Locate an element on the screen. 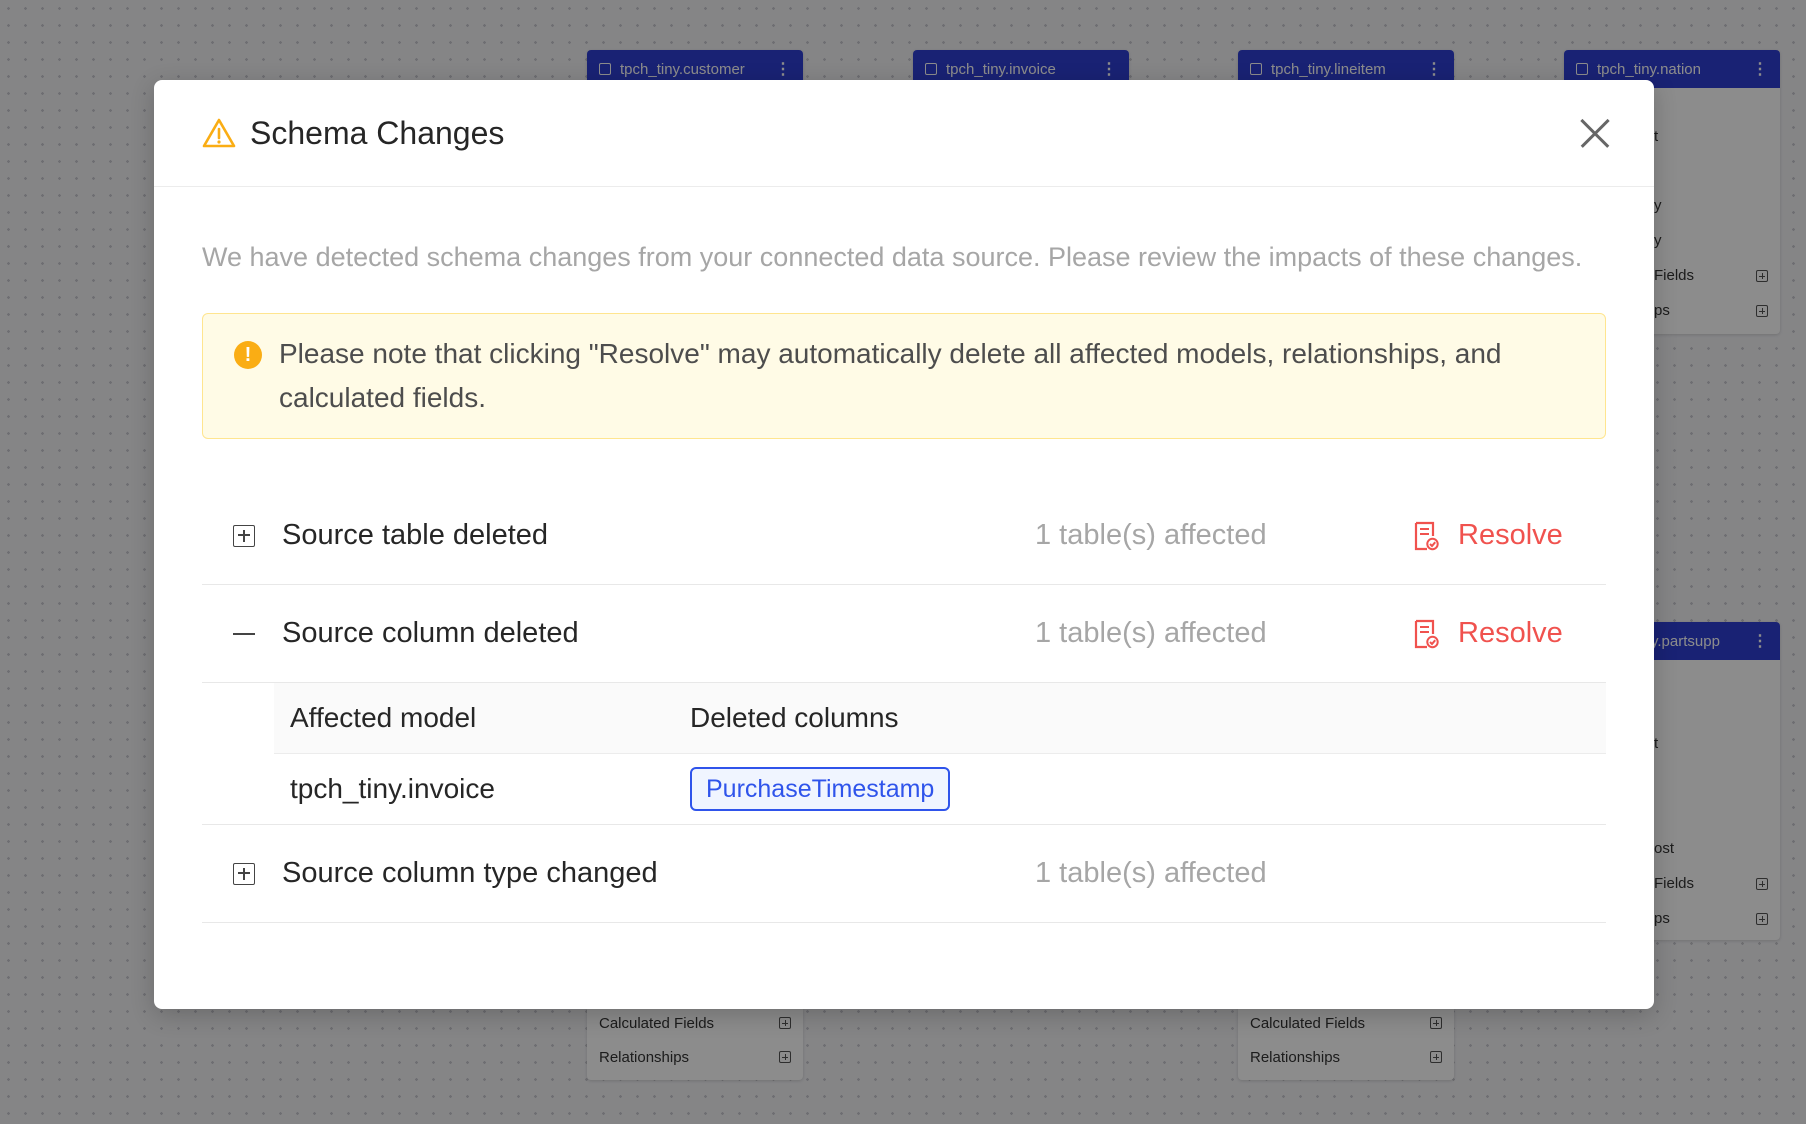  panel-title: Source column type changed is located at coordinates (470, 873).